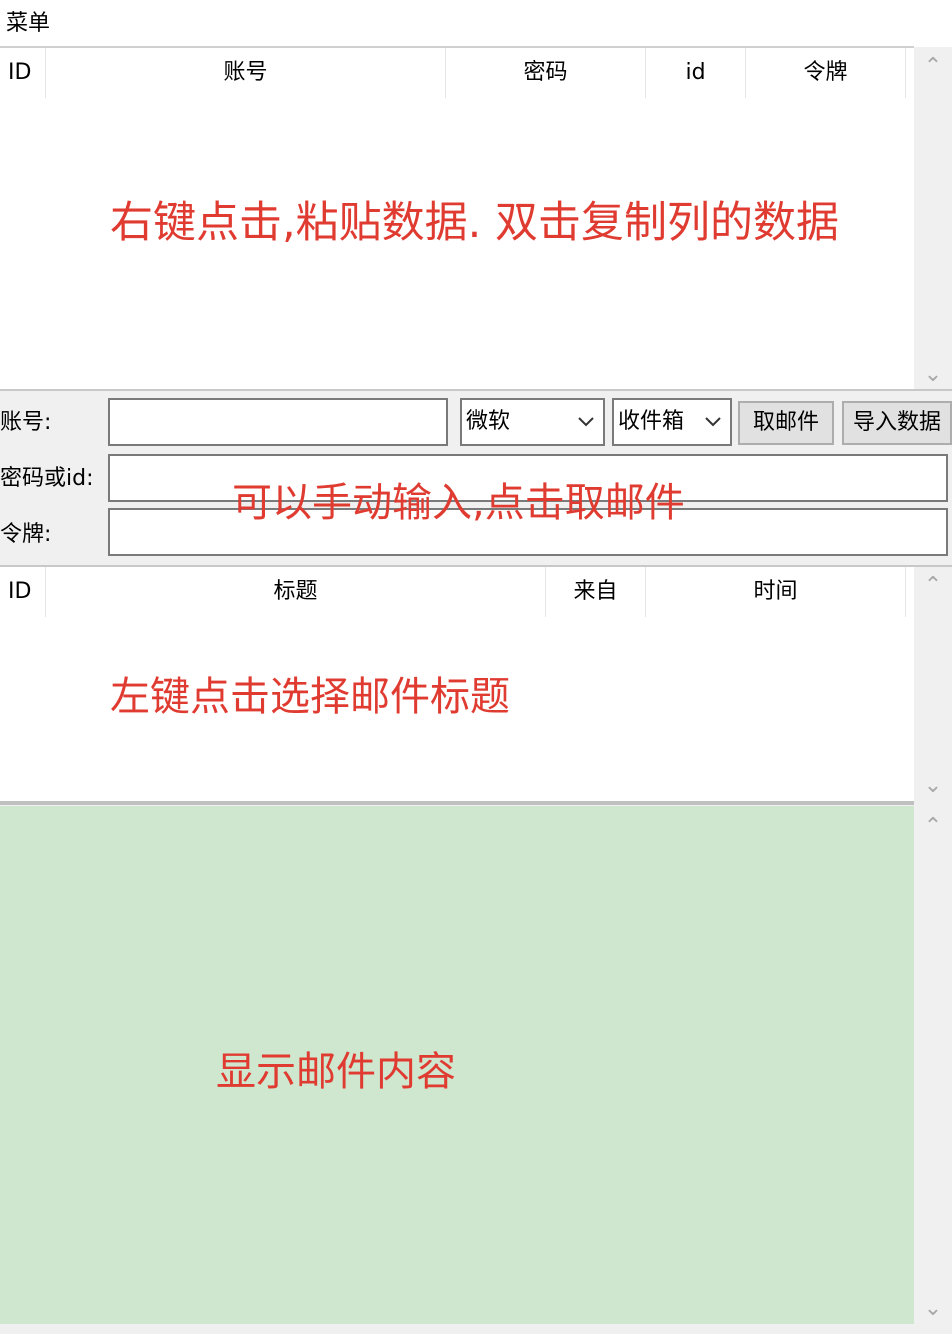 The width and height of the screenshot is (952, 1334). I want to click on password-label: 密码或id:, so click(47, 478).